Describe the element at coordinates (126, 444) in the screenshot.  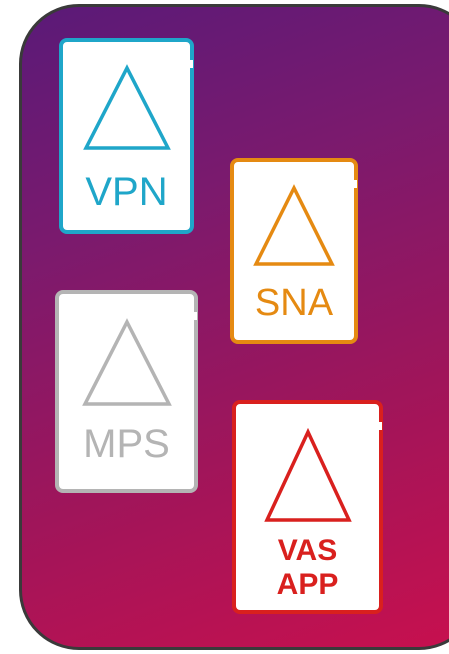
I see `mps-label: MPS` at that location.